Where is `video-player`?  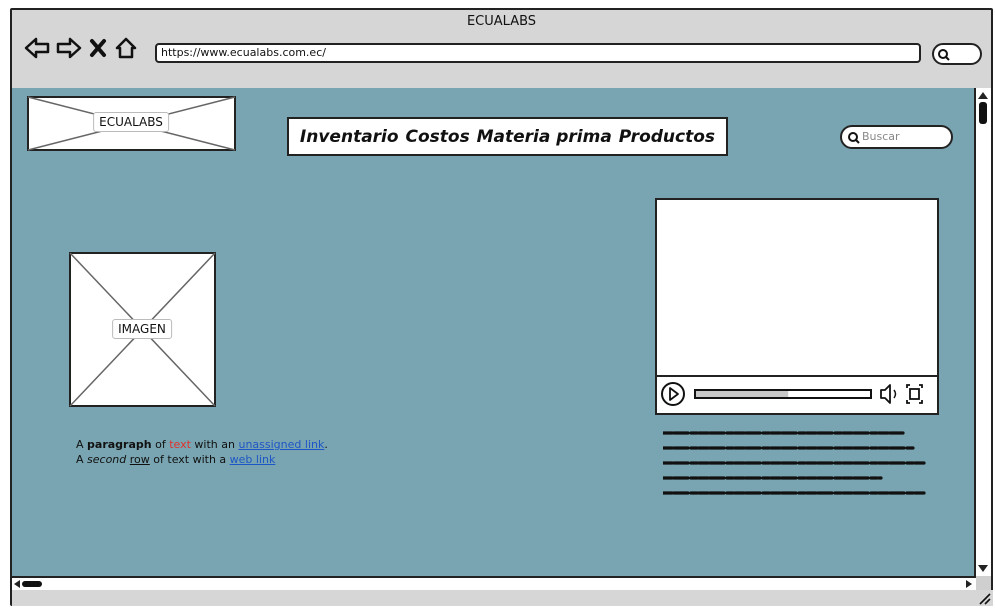 video-player is located at coordinates (797, 306).